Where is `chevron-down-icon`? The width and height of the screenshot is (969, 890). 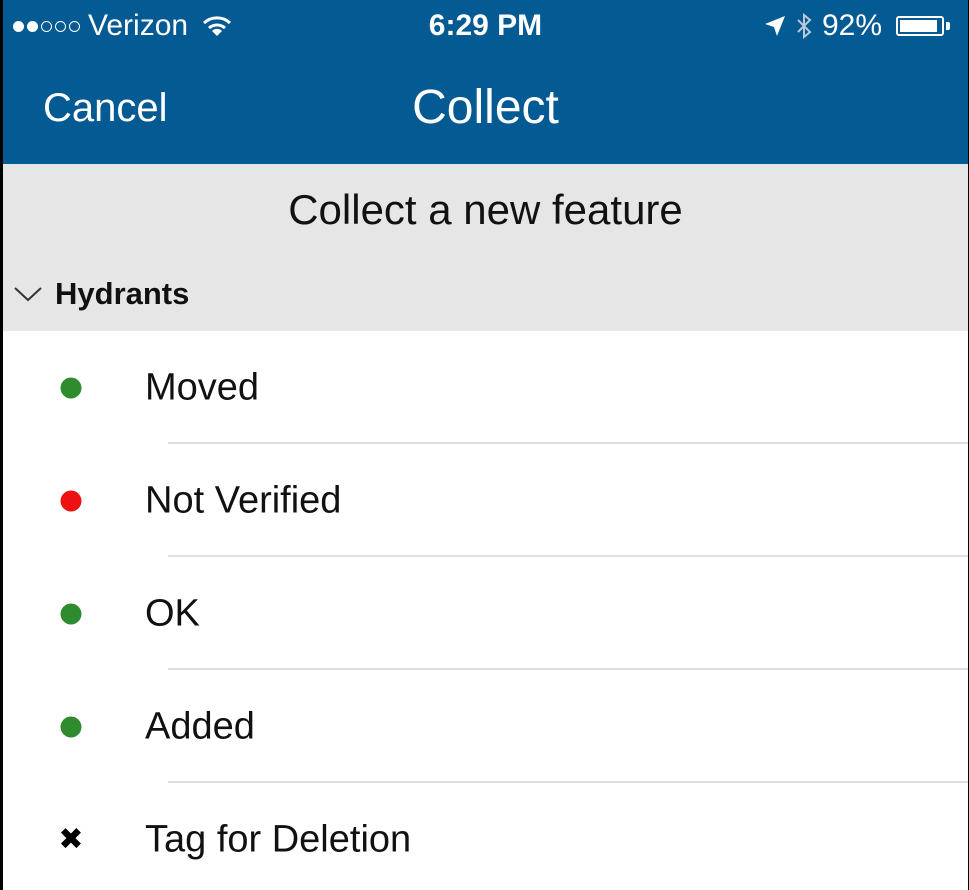
chevron-down-icon is located at coordinates (28, 294).